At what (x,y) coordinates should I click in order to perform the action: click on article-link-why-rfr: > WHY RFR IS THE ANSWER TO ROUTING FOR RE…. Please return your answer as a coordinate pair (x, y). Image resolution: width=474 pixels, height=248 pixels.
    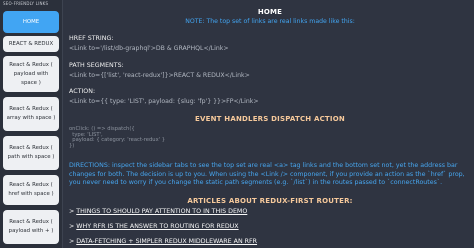
    Looking at the image, I should click on (154, 227).